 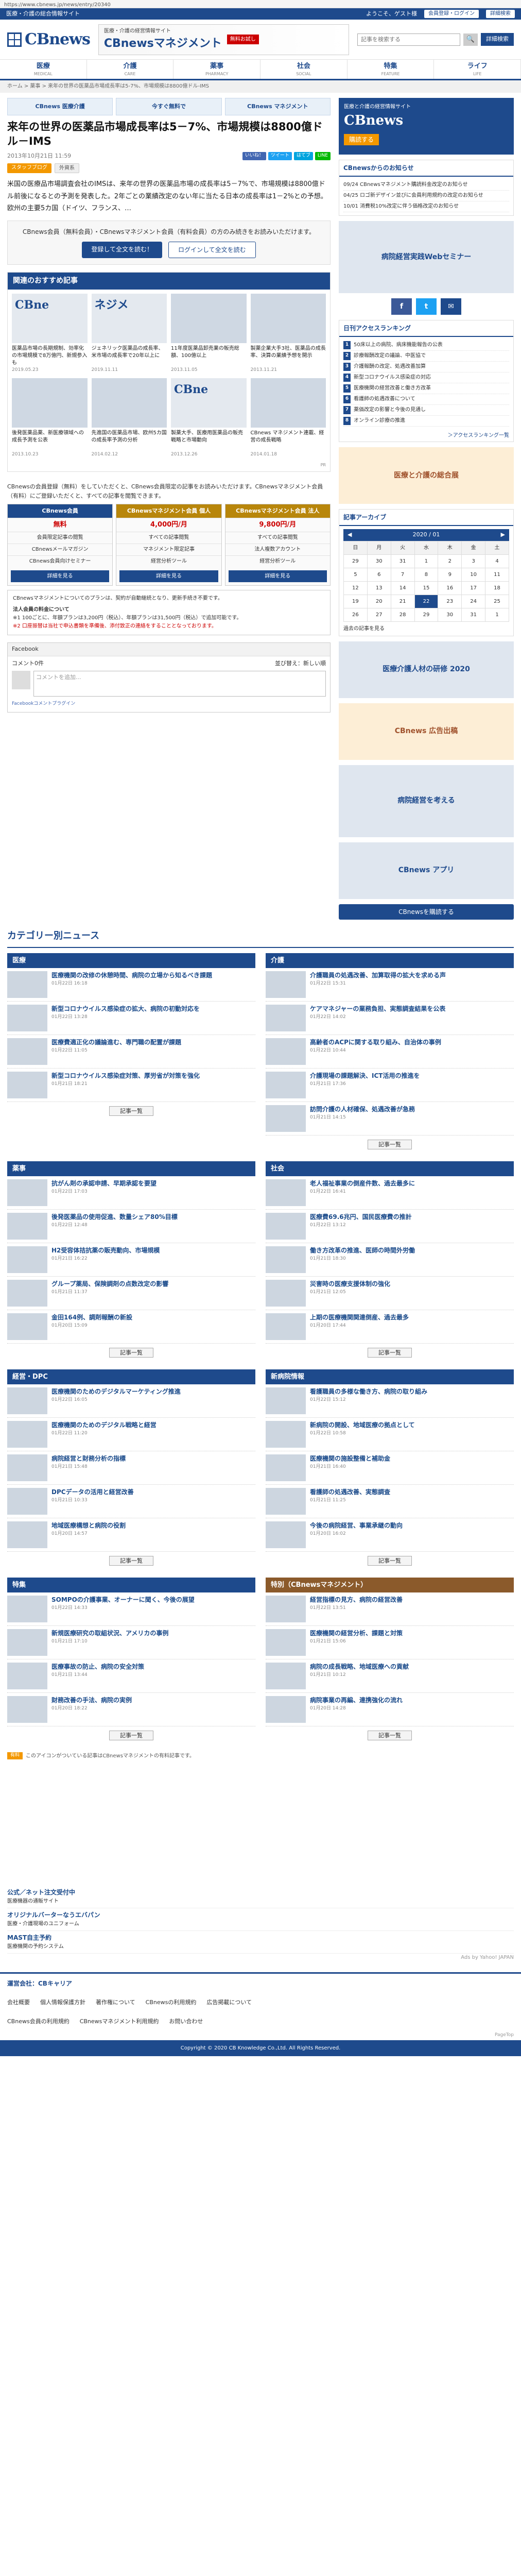 What do you see at coordinates (390, 1168) in the screenshot?
I see `category-heading: 社会` at bounding box center [390, 1168].